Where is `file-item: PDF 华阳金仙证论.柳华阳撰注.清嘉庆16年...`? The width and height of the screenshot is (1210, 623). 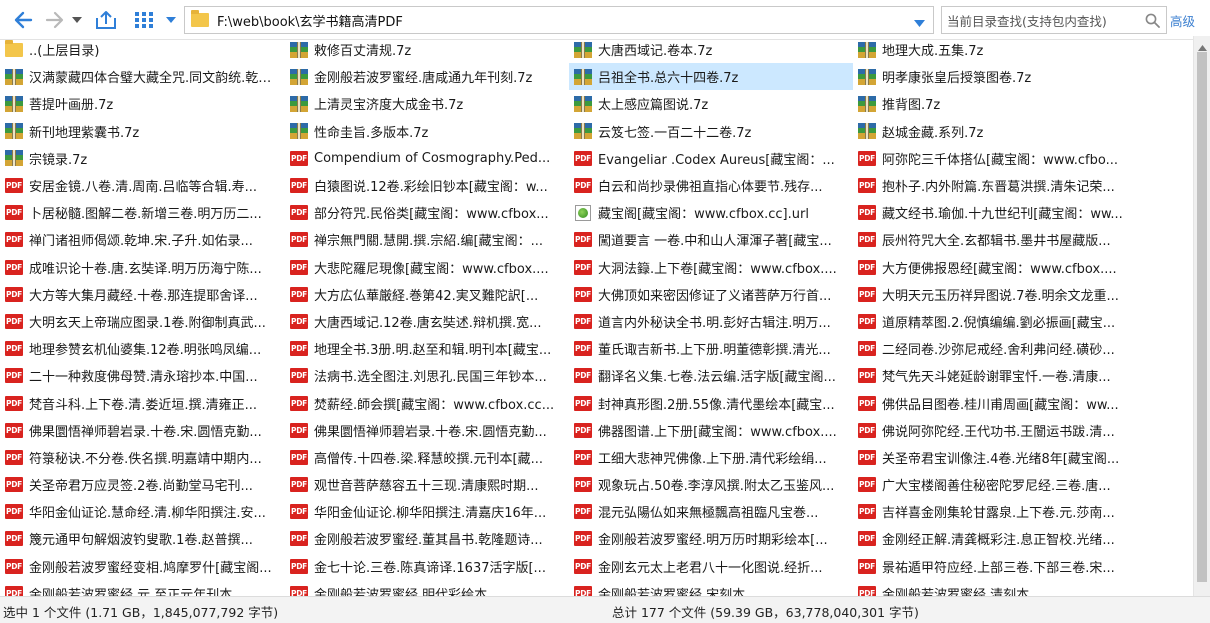 file-item: PDF 华阳金仙证论.柳华阳撰注.清嘉庆16年... is located at coordinates (427, 511).